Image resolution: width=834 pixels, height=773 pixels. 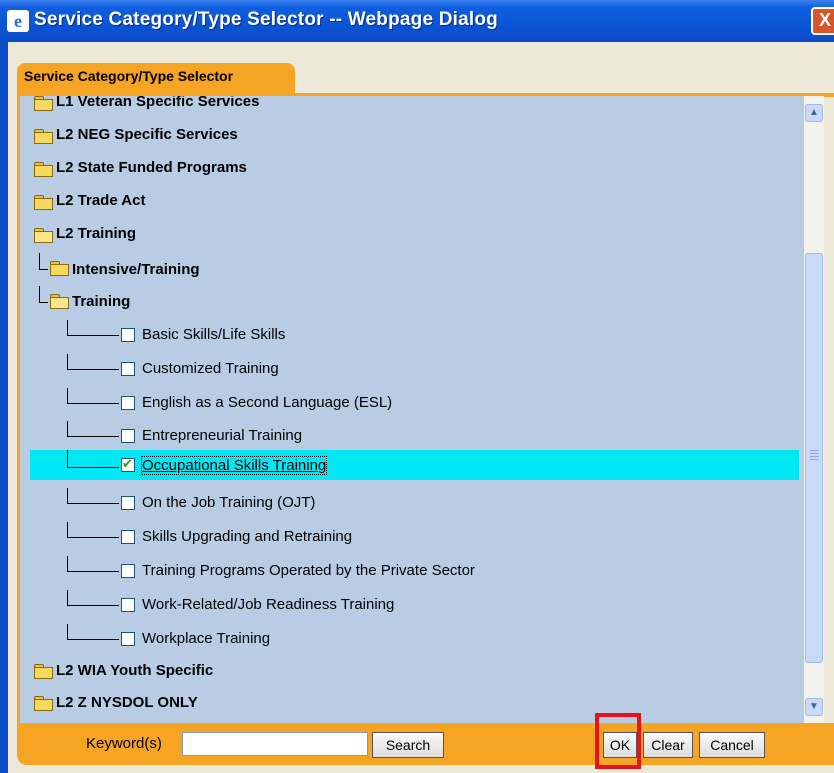 I want to click on tree-item-row: Basic Skills/Life Skills, so click(x=405, y=335).